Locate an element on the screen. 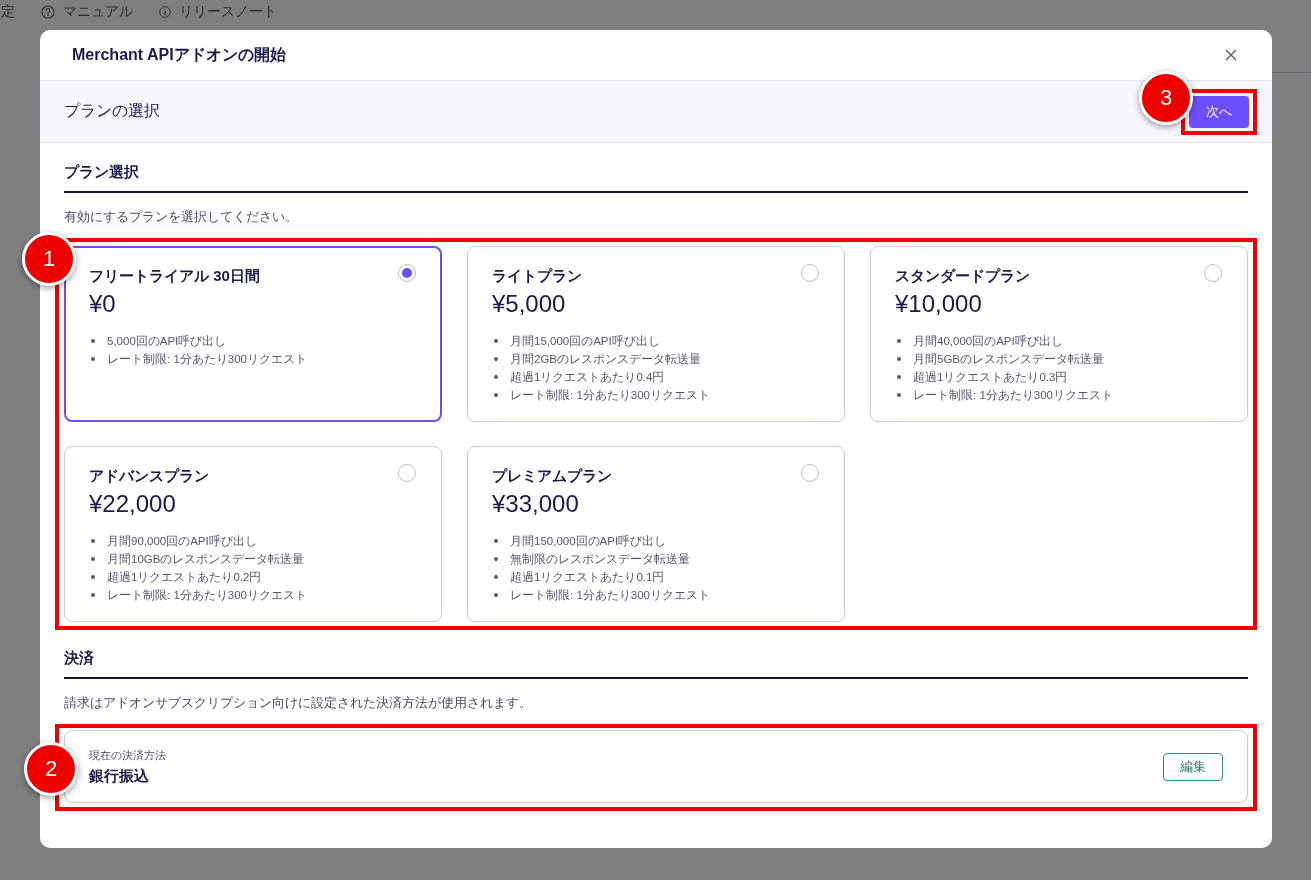  help-icon is located at coordinates (48, 12).